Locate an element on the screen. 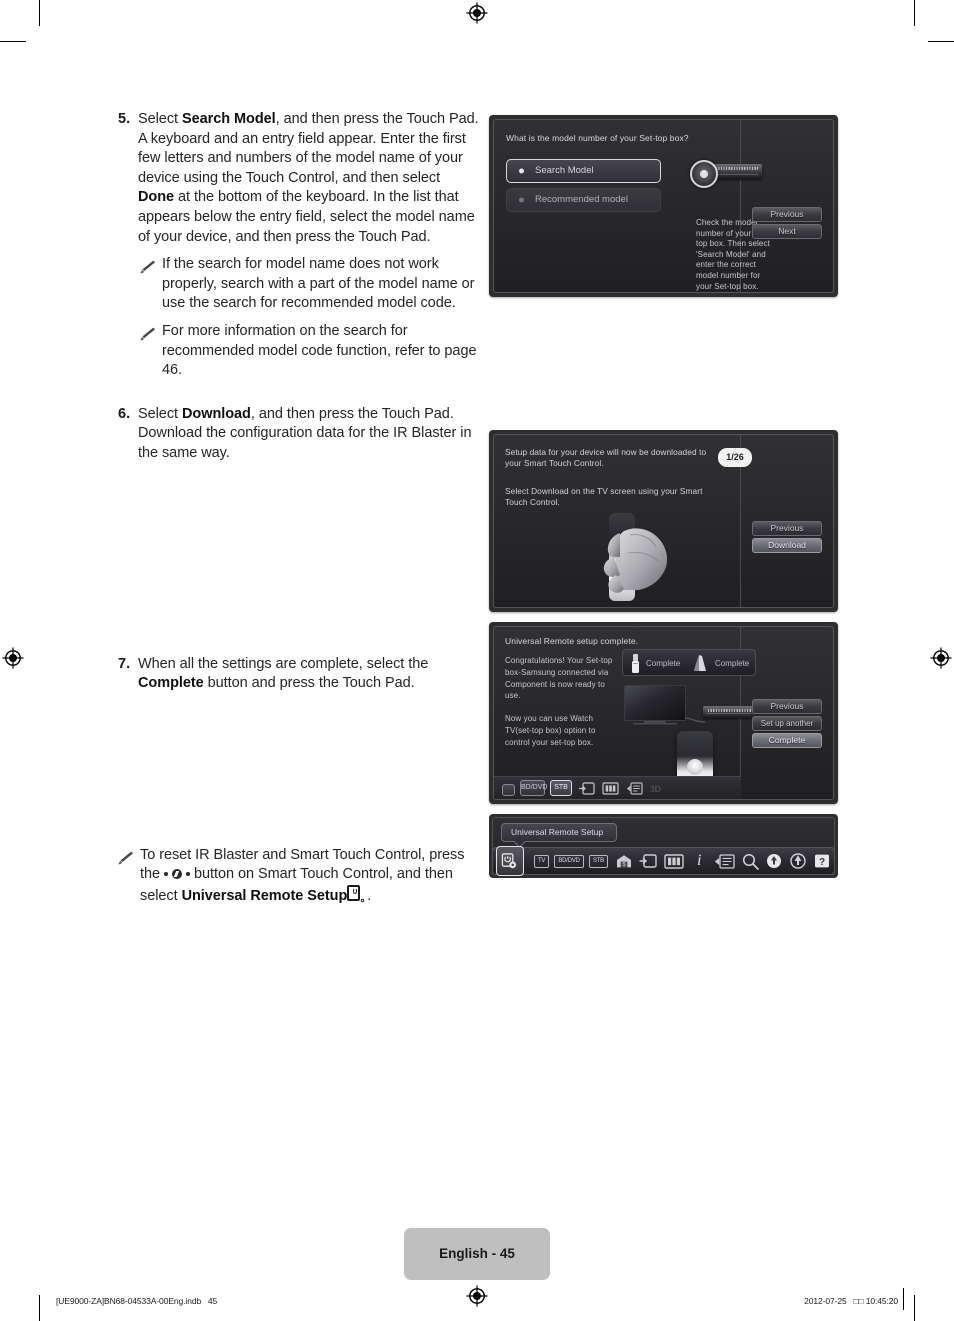 The width and height of the screenshot is (954, 1321). pointer-cursor is located at coordinates (704, 174).